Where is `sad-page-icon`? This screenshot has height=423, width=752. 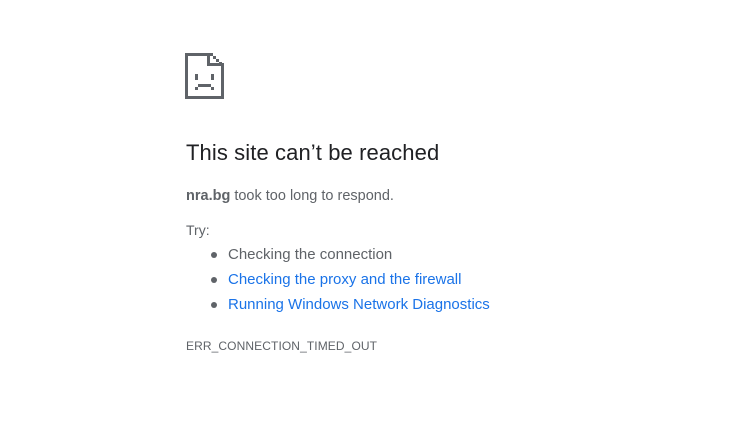 sad-page-icon is located at coordinates (204, 76).